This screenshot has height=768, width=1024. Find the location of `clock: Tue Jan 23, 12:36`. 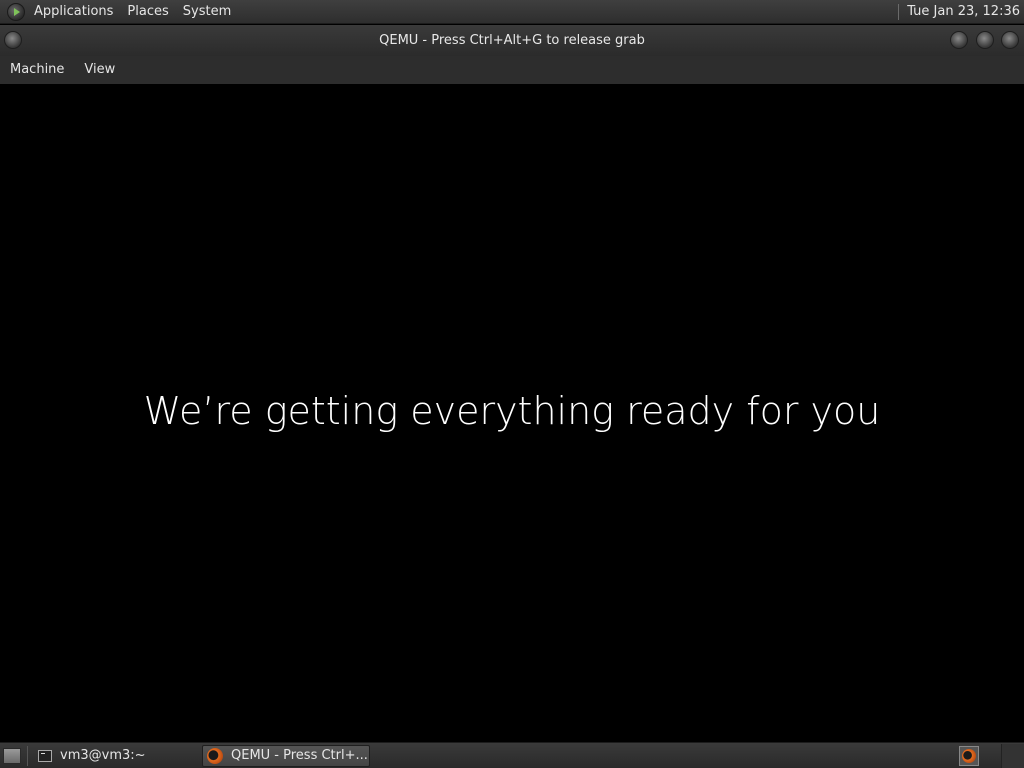

clock: Tue Jan 23, 12:36 is located at coordinates (965, 11).